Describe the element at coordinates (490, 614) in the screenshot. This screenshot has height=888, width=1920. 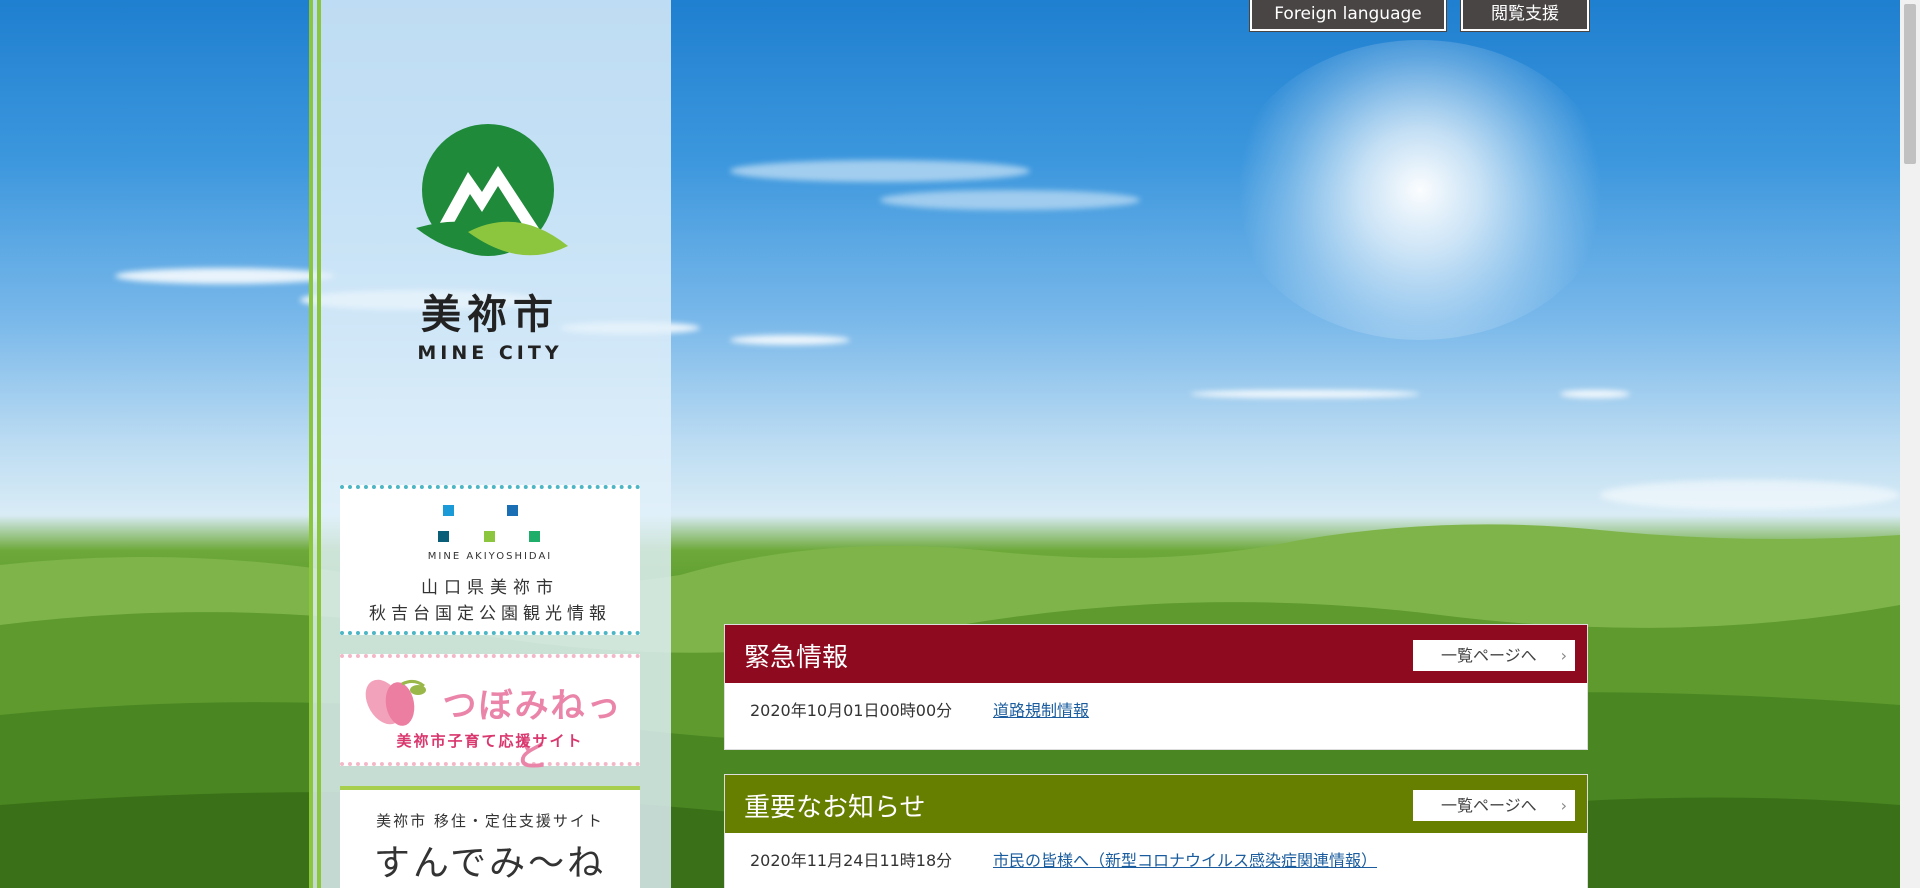
I see `banner-line: 秋吉台国定公園観光情報` at that location.